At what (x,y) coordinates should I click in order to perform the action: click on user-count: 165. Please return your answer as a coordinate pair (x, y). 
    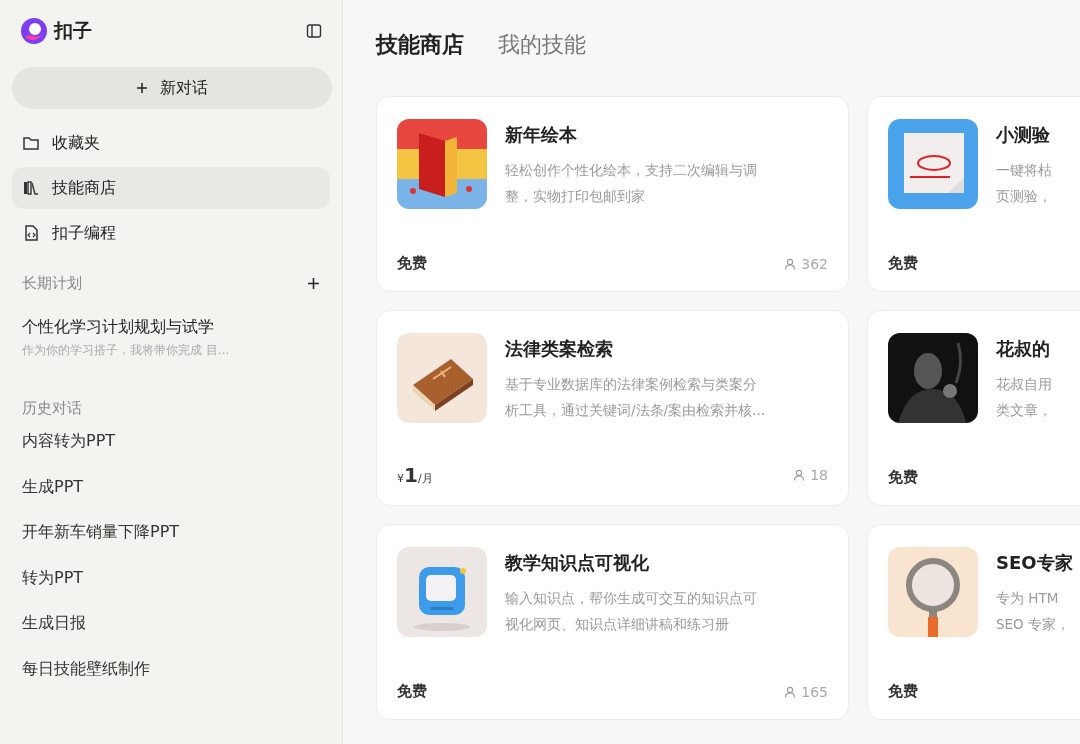
    Looking at the image, I should click on (814, 691).